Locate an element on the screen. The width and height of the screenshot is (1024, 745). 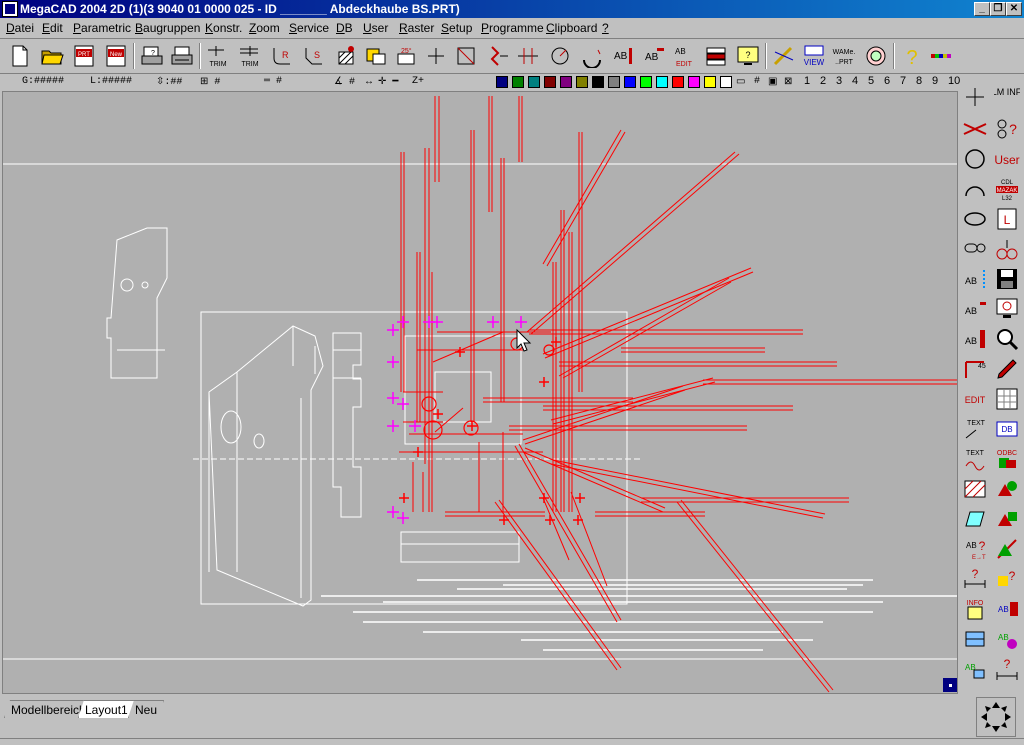
dimension-icon: 45 is located at coordinates (975, 369).